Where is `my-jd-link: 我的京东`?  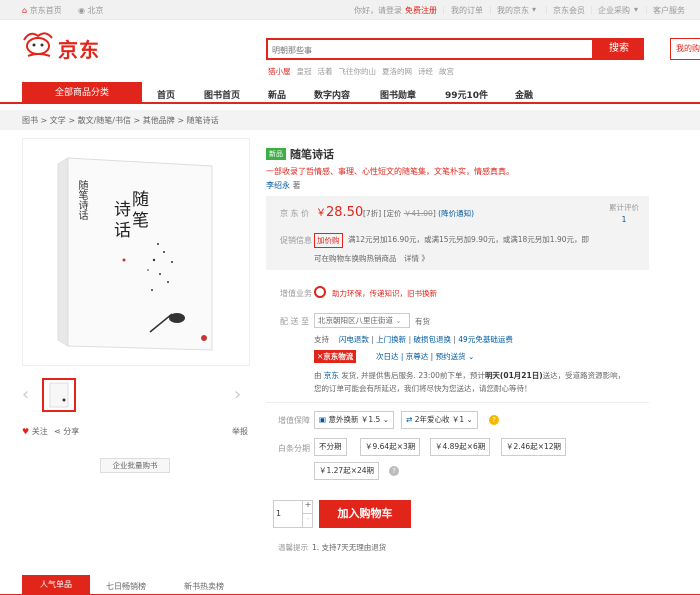 my-jd-link: 我的京东 is located at coordinates (513, 10).